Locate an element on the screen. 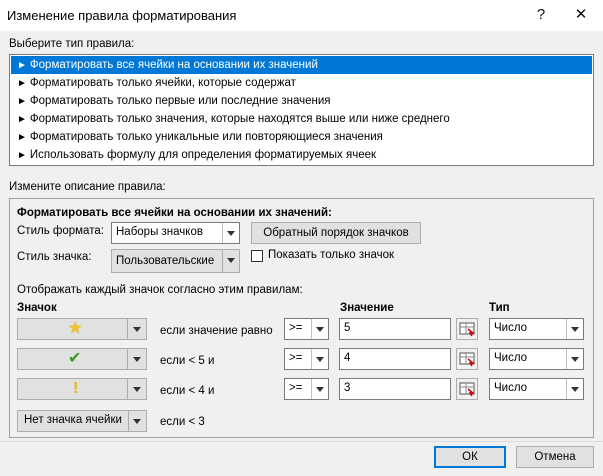 Image resolution: width=603 pixels, height=476 pixels. show-icon-only-checkbox is located at coordinates (257, 256).